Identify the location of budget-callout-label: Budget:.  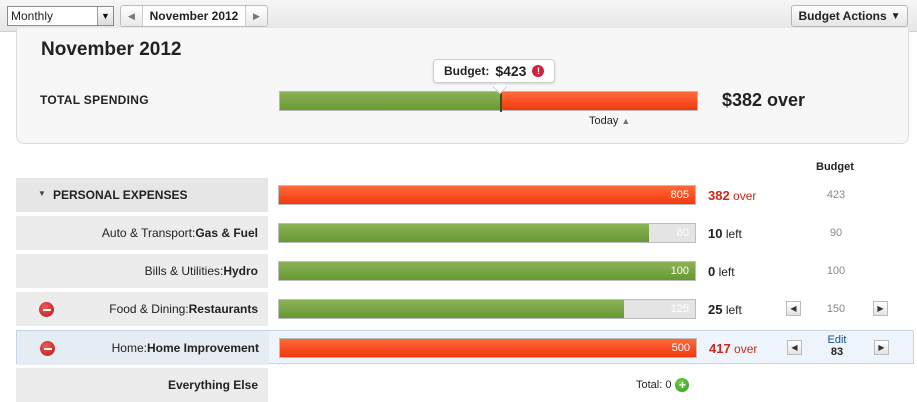
(467, 71).